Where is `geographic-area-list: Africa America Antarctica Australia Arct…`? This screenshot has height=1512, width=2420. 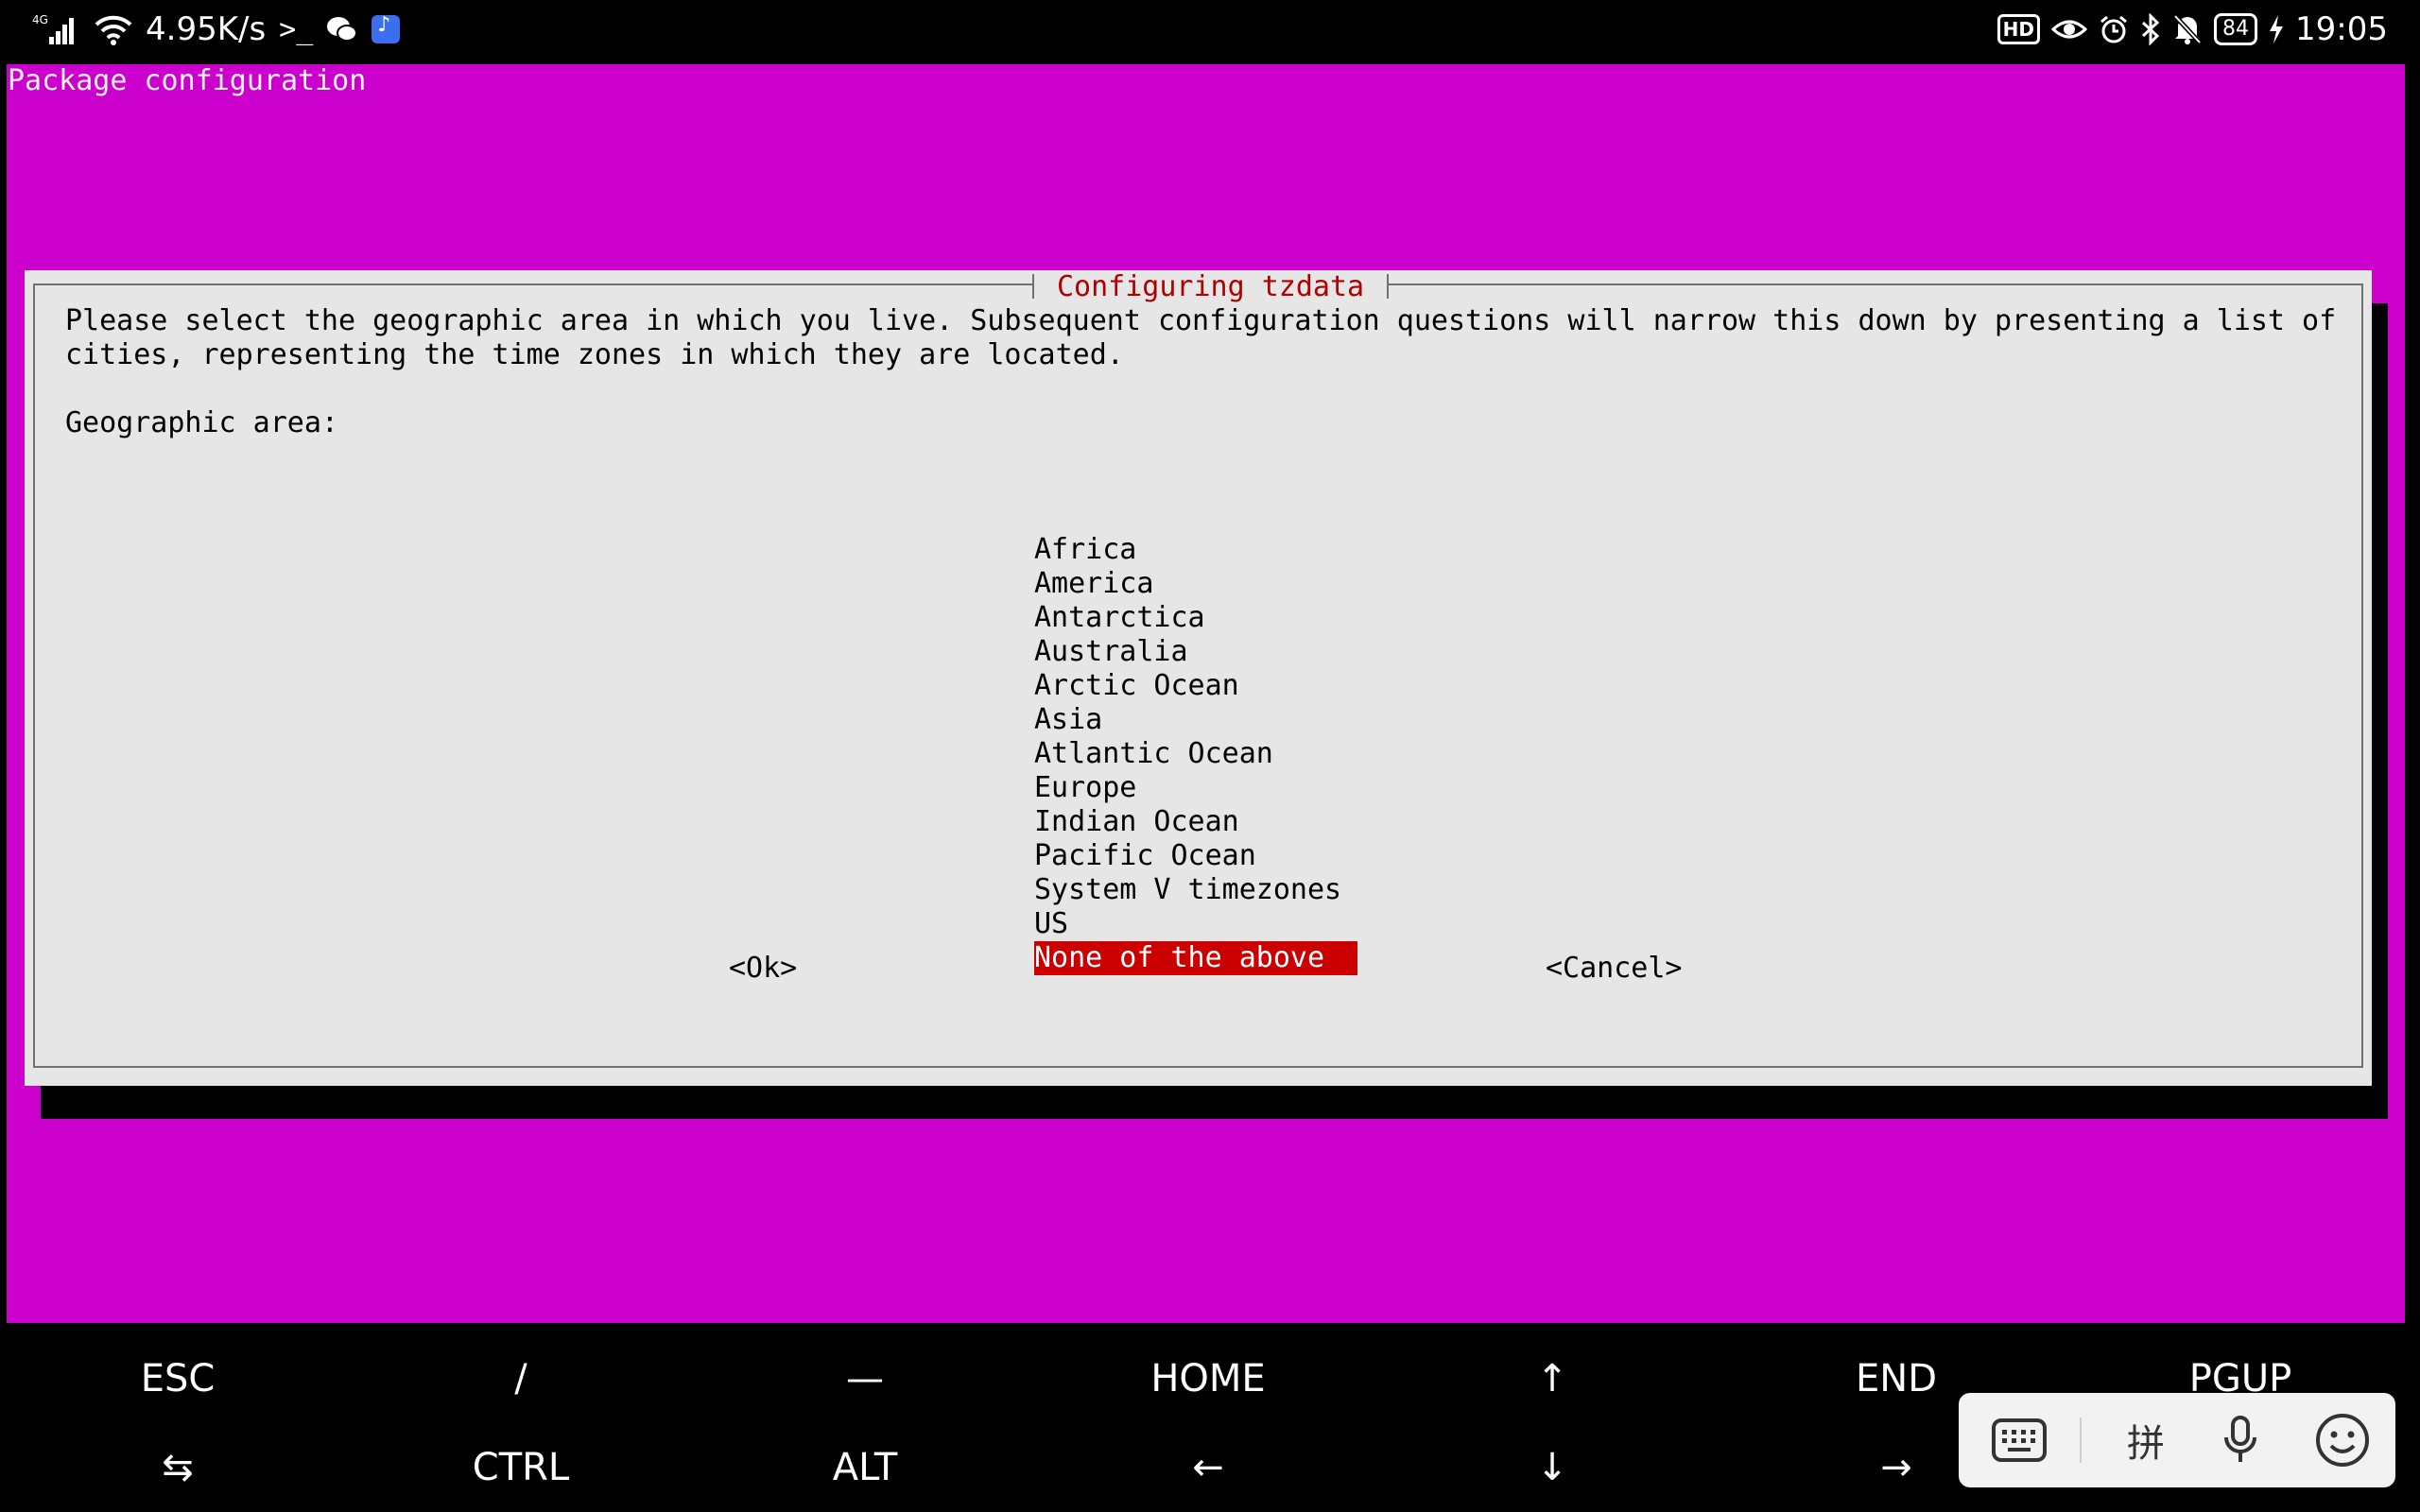
geographic-area-list: Africa America Antarctica Australia Arct… is located at coordinates (1196, 754).